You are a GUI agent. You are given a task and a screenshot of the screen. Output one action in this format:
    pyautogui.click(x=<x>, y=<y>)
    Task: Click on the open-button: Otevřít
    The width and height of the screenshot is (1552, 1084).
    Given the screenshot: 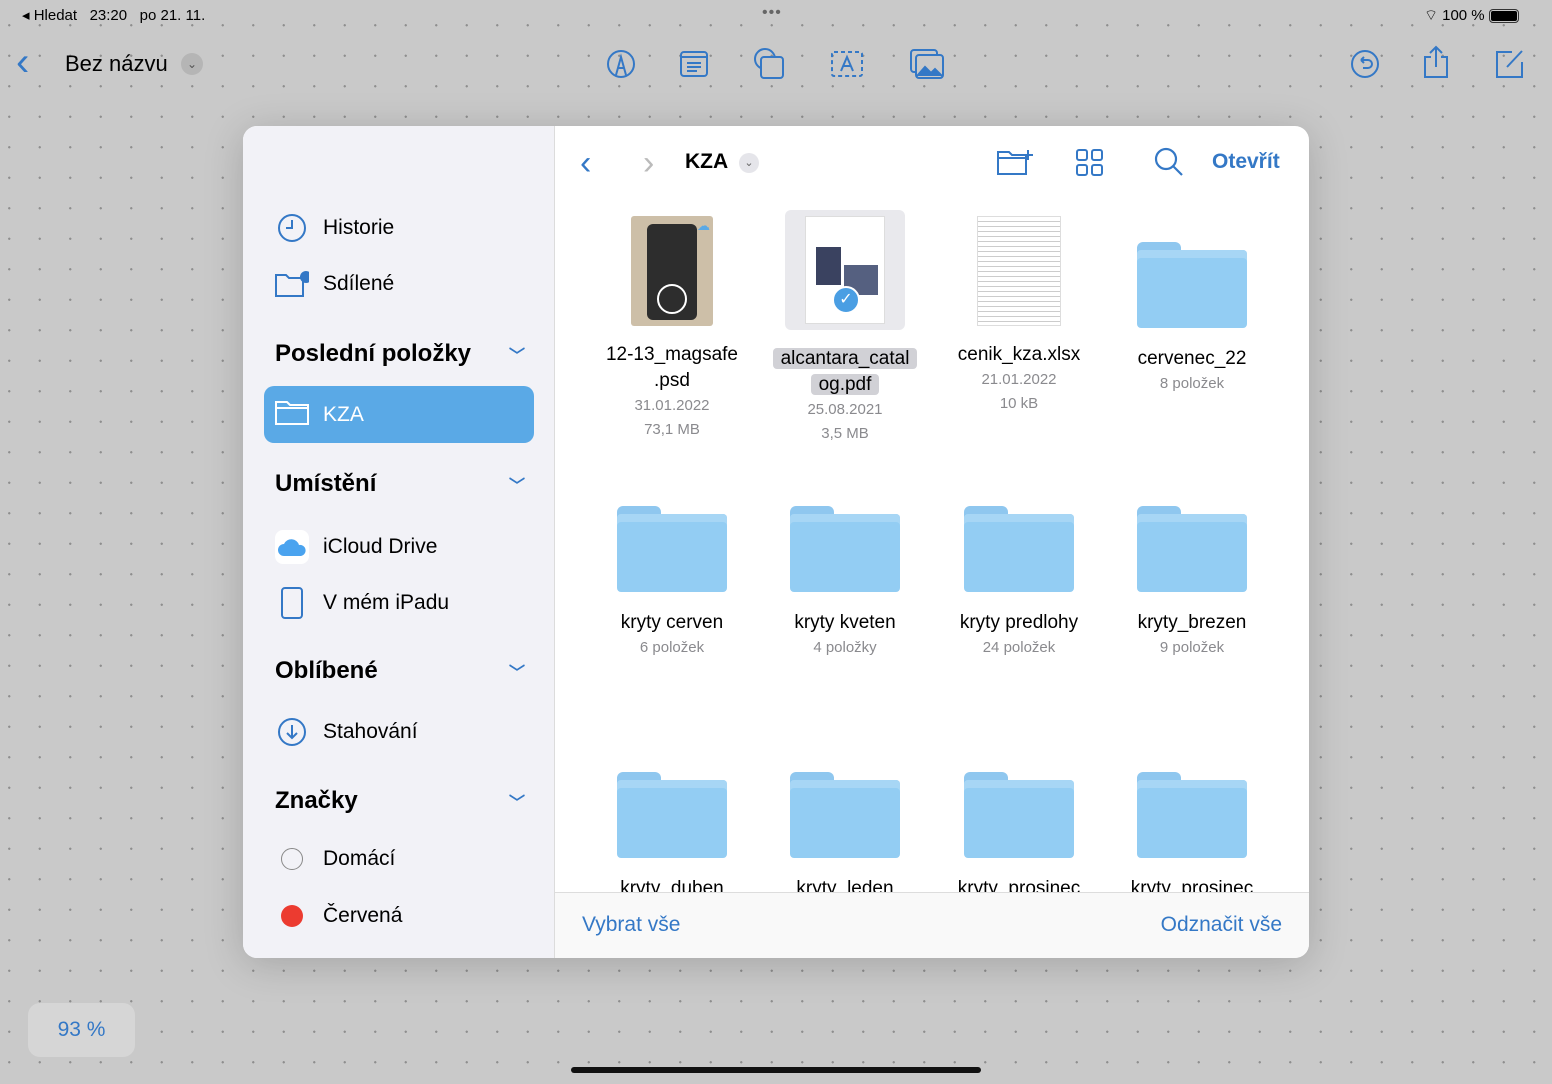 What is the action you would take?
    pyautogui.click(x=1246, y=162)
    